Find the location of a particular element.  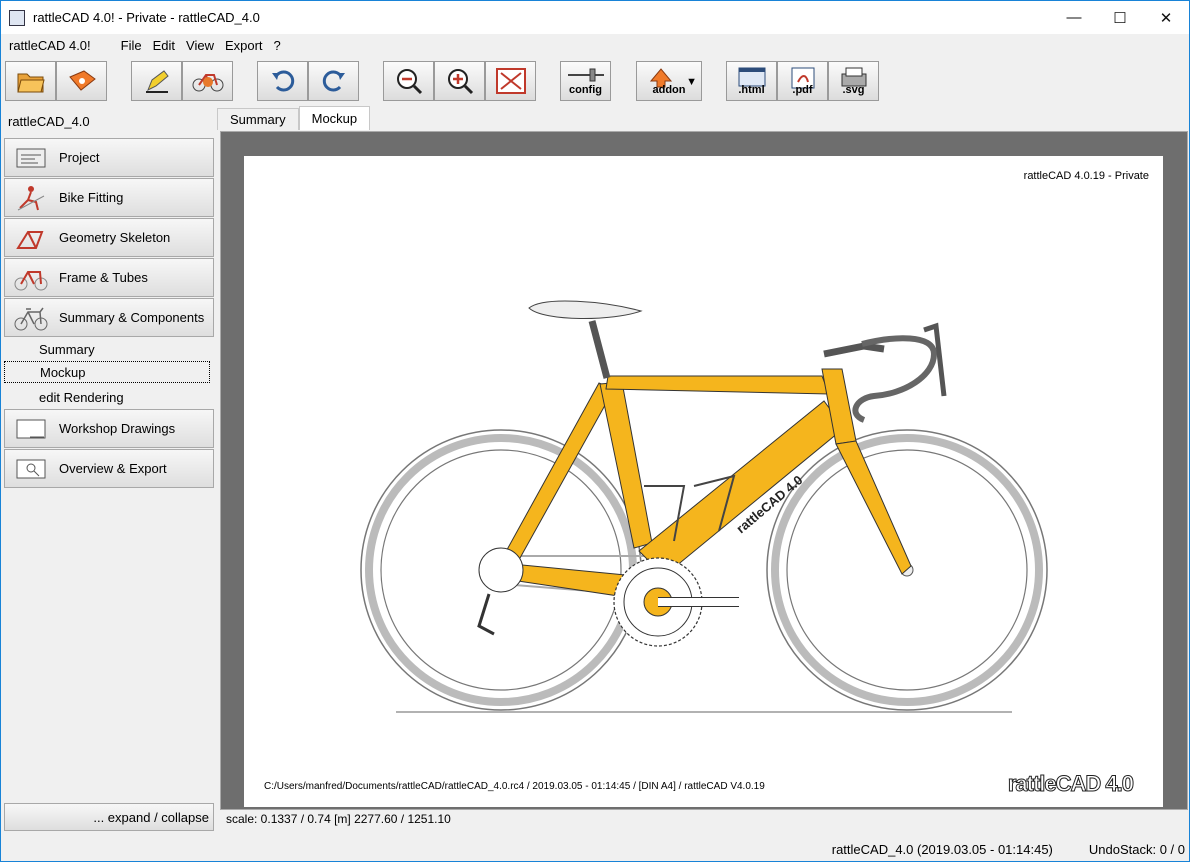

window-title: rattleCAD 4.0! - Private - rattleCAD_4.0 is located at coordinates (146, 17).